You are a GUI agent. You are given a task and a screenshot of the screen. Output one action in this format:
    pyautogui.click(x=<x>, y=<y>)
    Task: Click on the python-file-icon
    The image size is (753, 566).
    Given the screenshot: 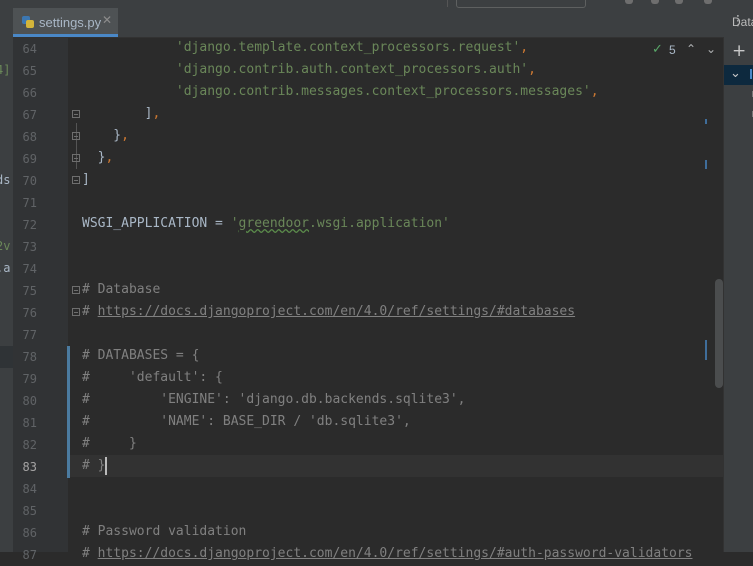 What is the action you would take?
    pyautogui.click(x=28, y=22)
    